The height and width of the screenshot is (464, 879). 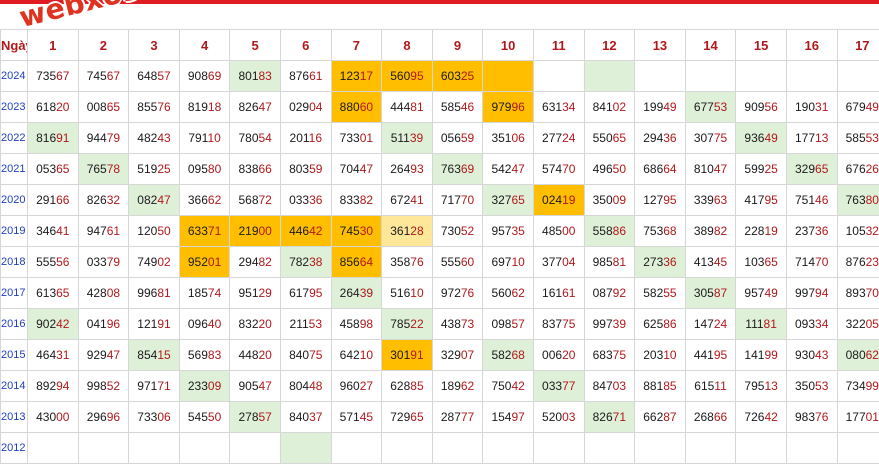 I want to click on result-number: 09334, so click(x=811, y=324).